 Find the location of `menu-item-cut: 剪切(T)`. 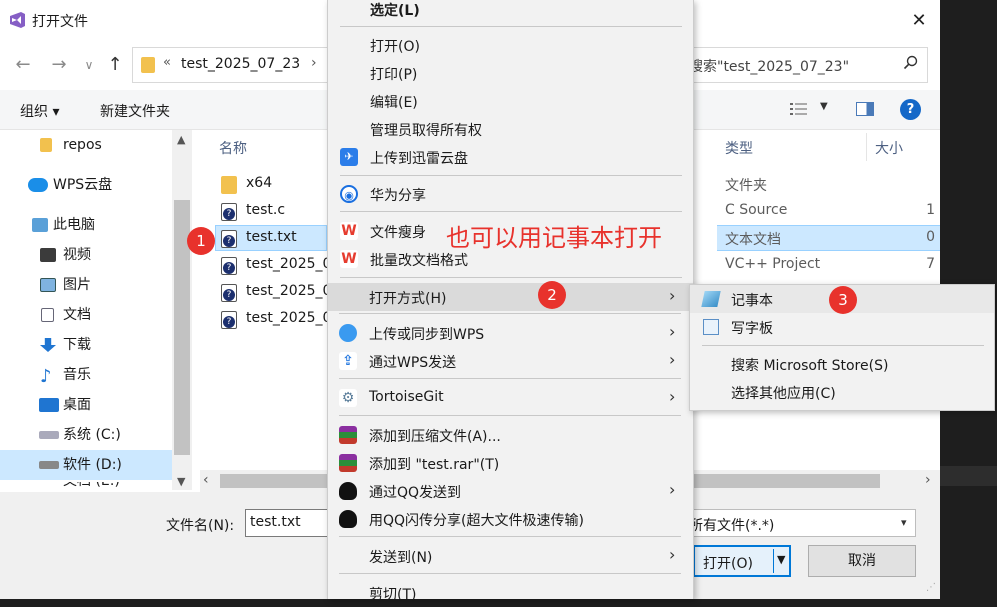

menu-item-cut: 剪切(T) is located at coordinates (510, 593).